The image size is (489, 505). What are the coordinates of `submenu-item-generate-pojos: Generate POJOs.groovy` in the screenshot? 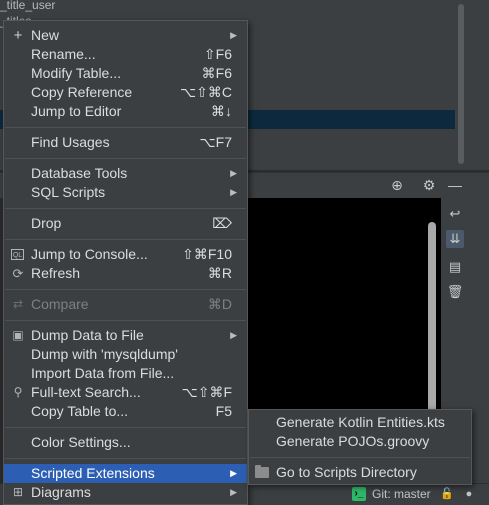 It's located at (360, 441).